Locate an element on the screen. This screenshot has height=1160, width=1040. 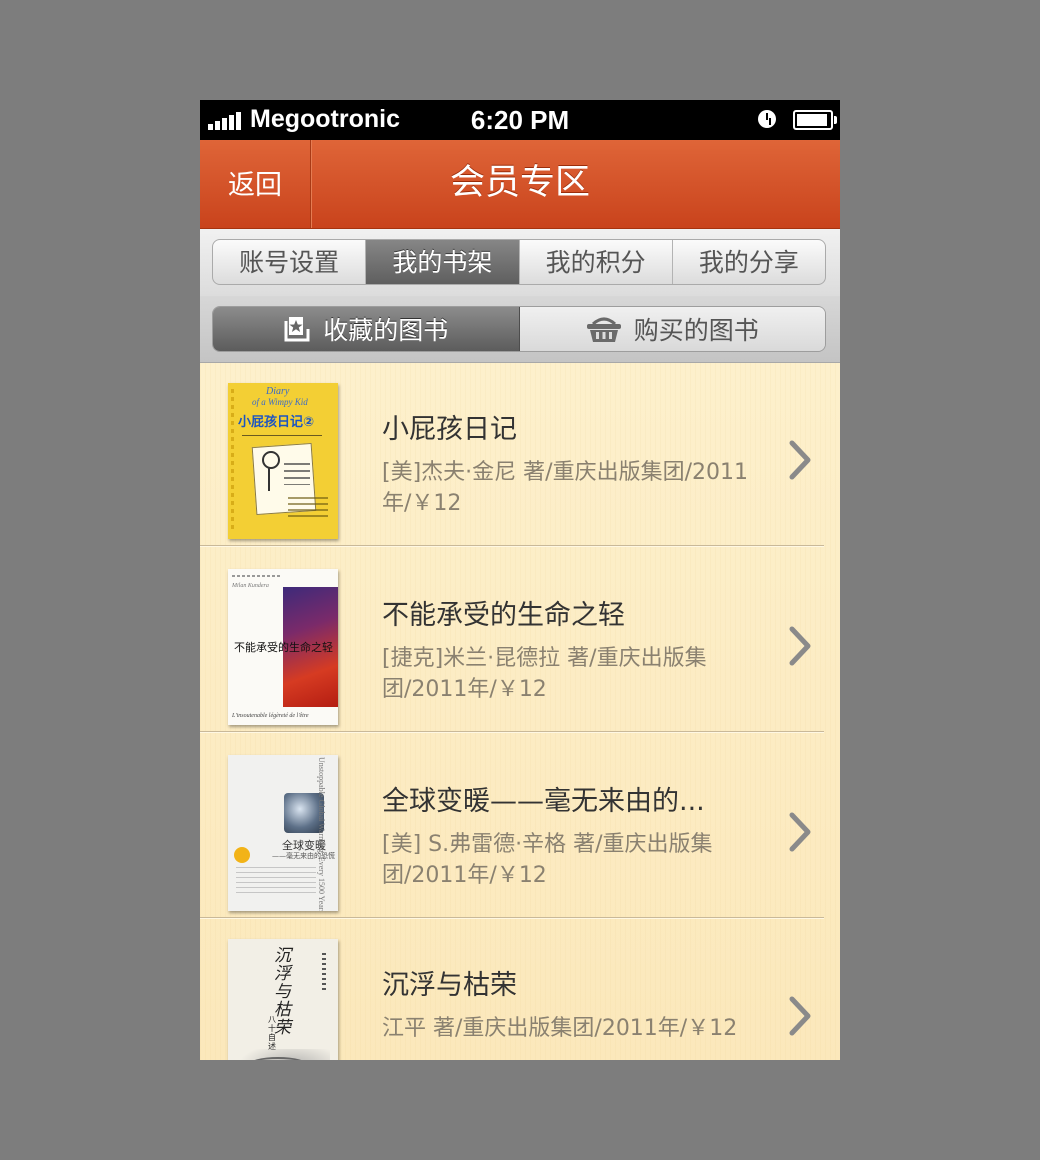
tab-strip: 账号设置 我的书架 我的积分 我的分享 is located at coordinates (520, 262).